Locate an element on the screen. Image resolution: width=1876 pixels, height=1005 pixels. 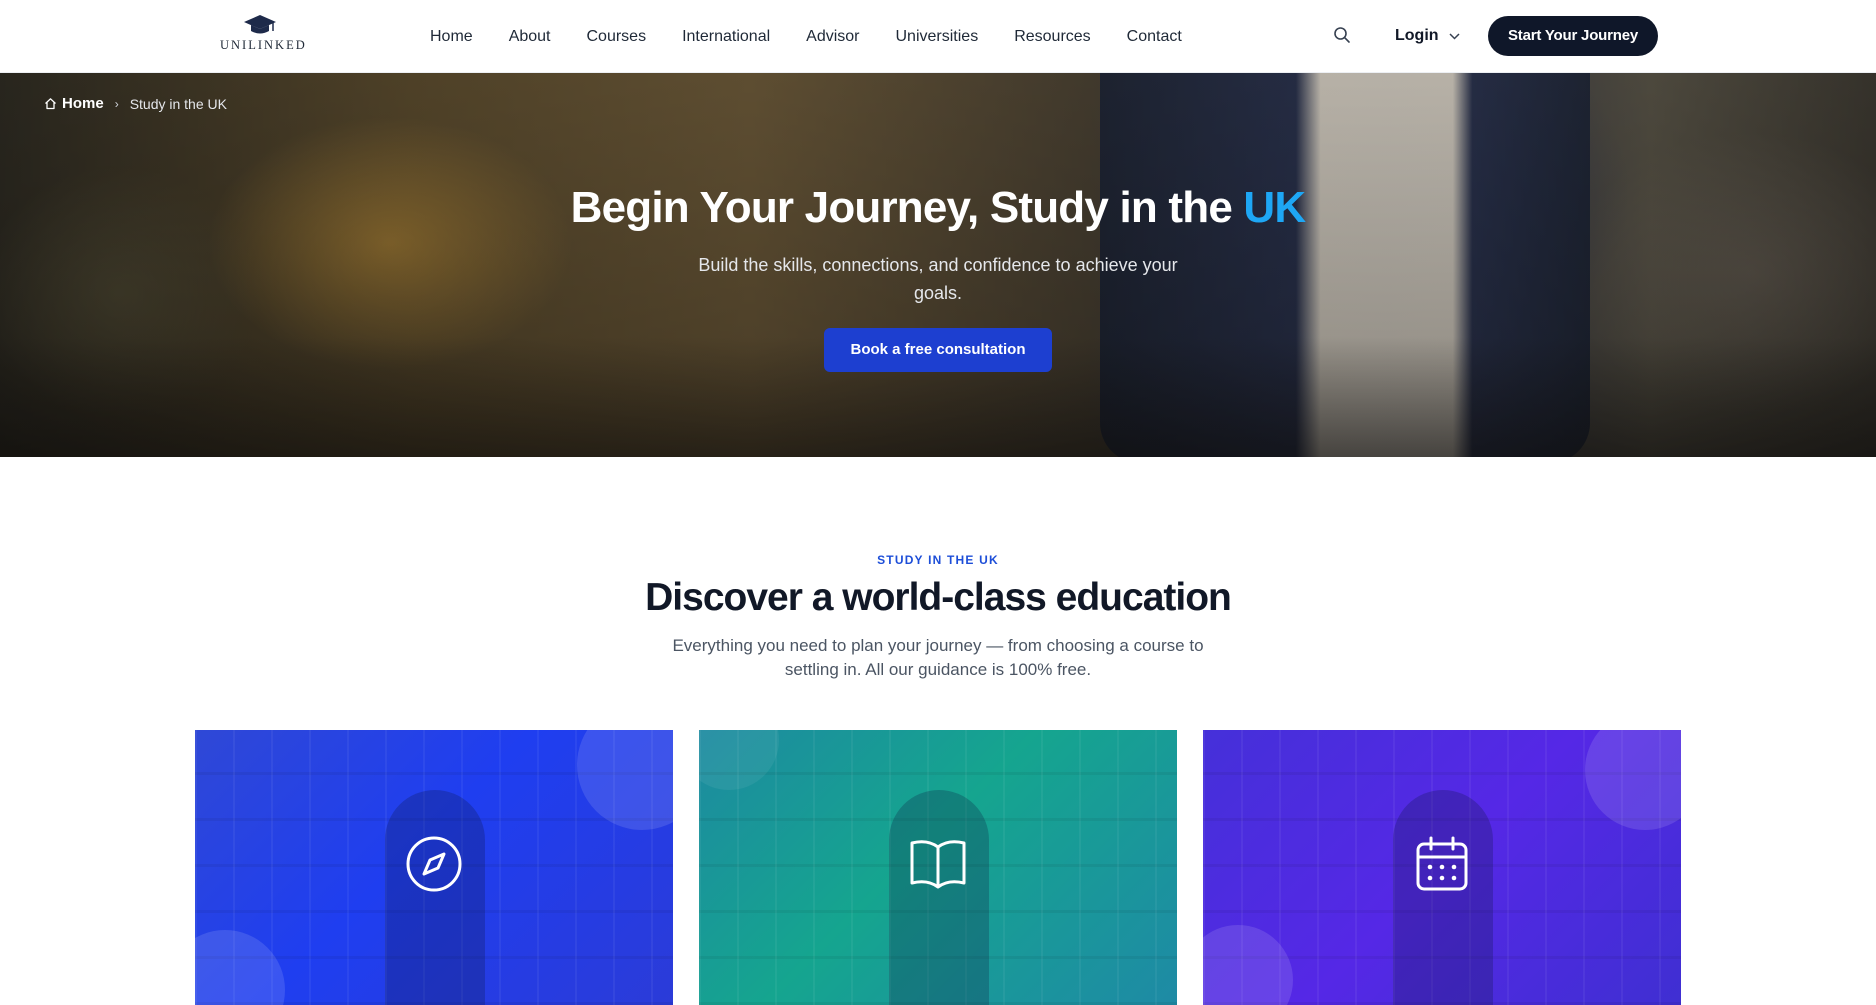
book-consultation-button: Book a free consultation is located at coordinates (938, 350).